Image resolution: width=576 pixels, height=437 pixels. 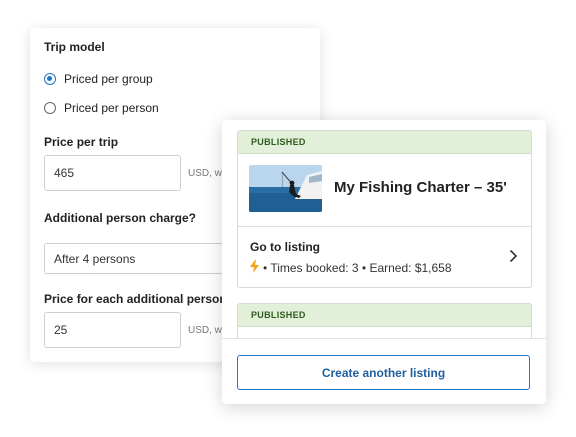 I want to click on trip-model-label: Trip model, so click(x=74, y=47).